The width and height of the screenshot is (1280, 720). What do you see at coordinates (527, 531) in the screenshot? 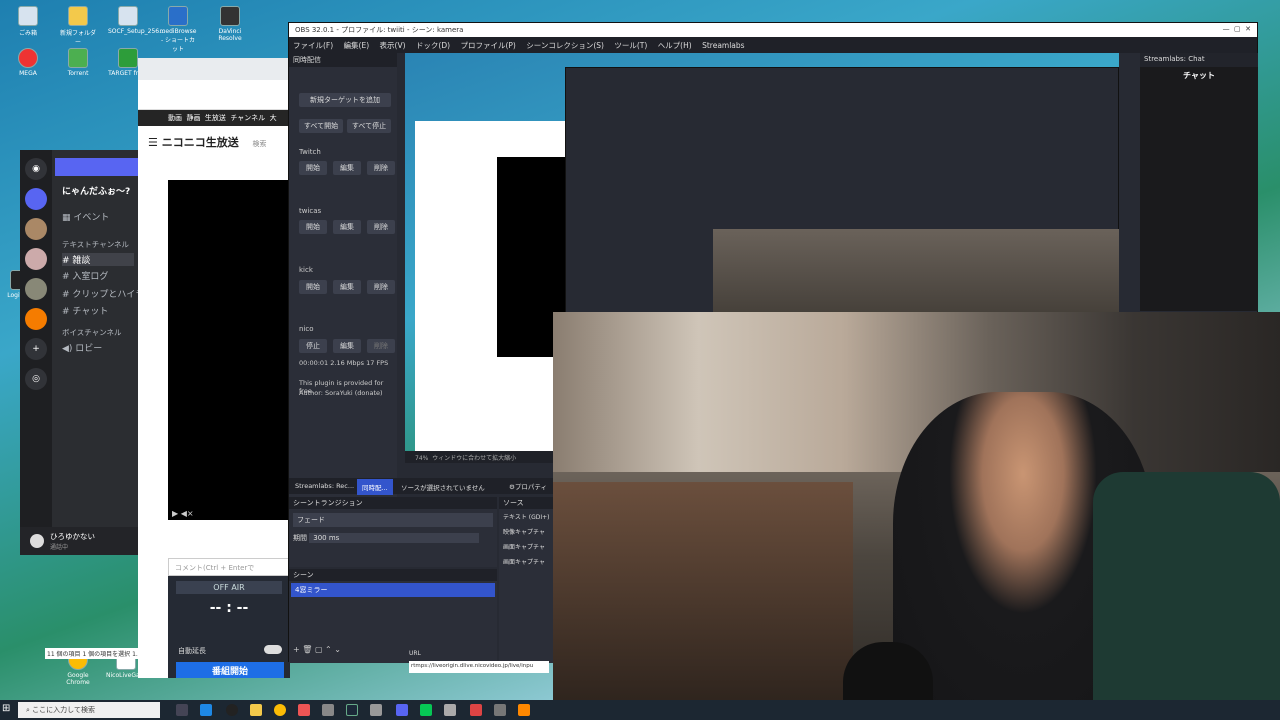
I see `source-item: 映像キャプチャ` at bounding box center [527, 531].